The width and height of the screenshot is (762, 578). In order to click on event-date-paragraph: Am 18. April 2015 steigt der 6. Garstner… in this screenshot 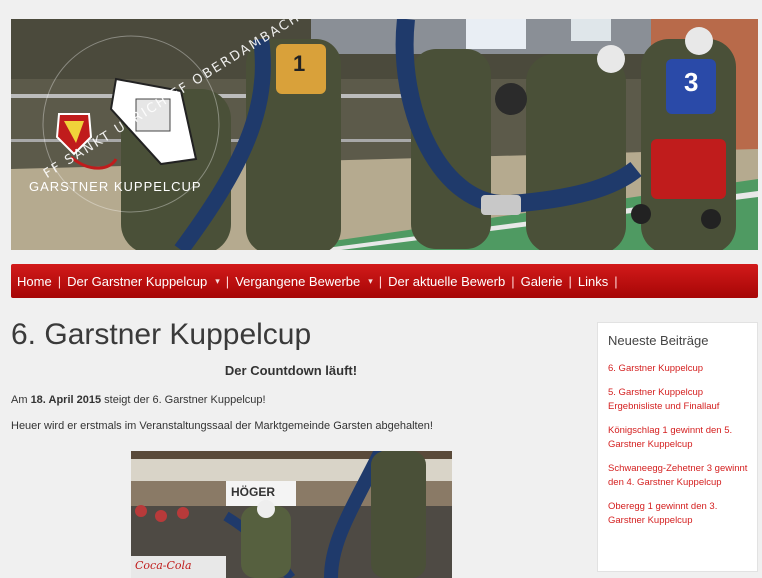, I will do `click(298, 400)`.